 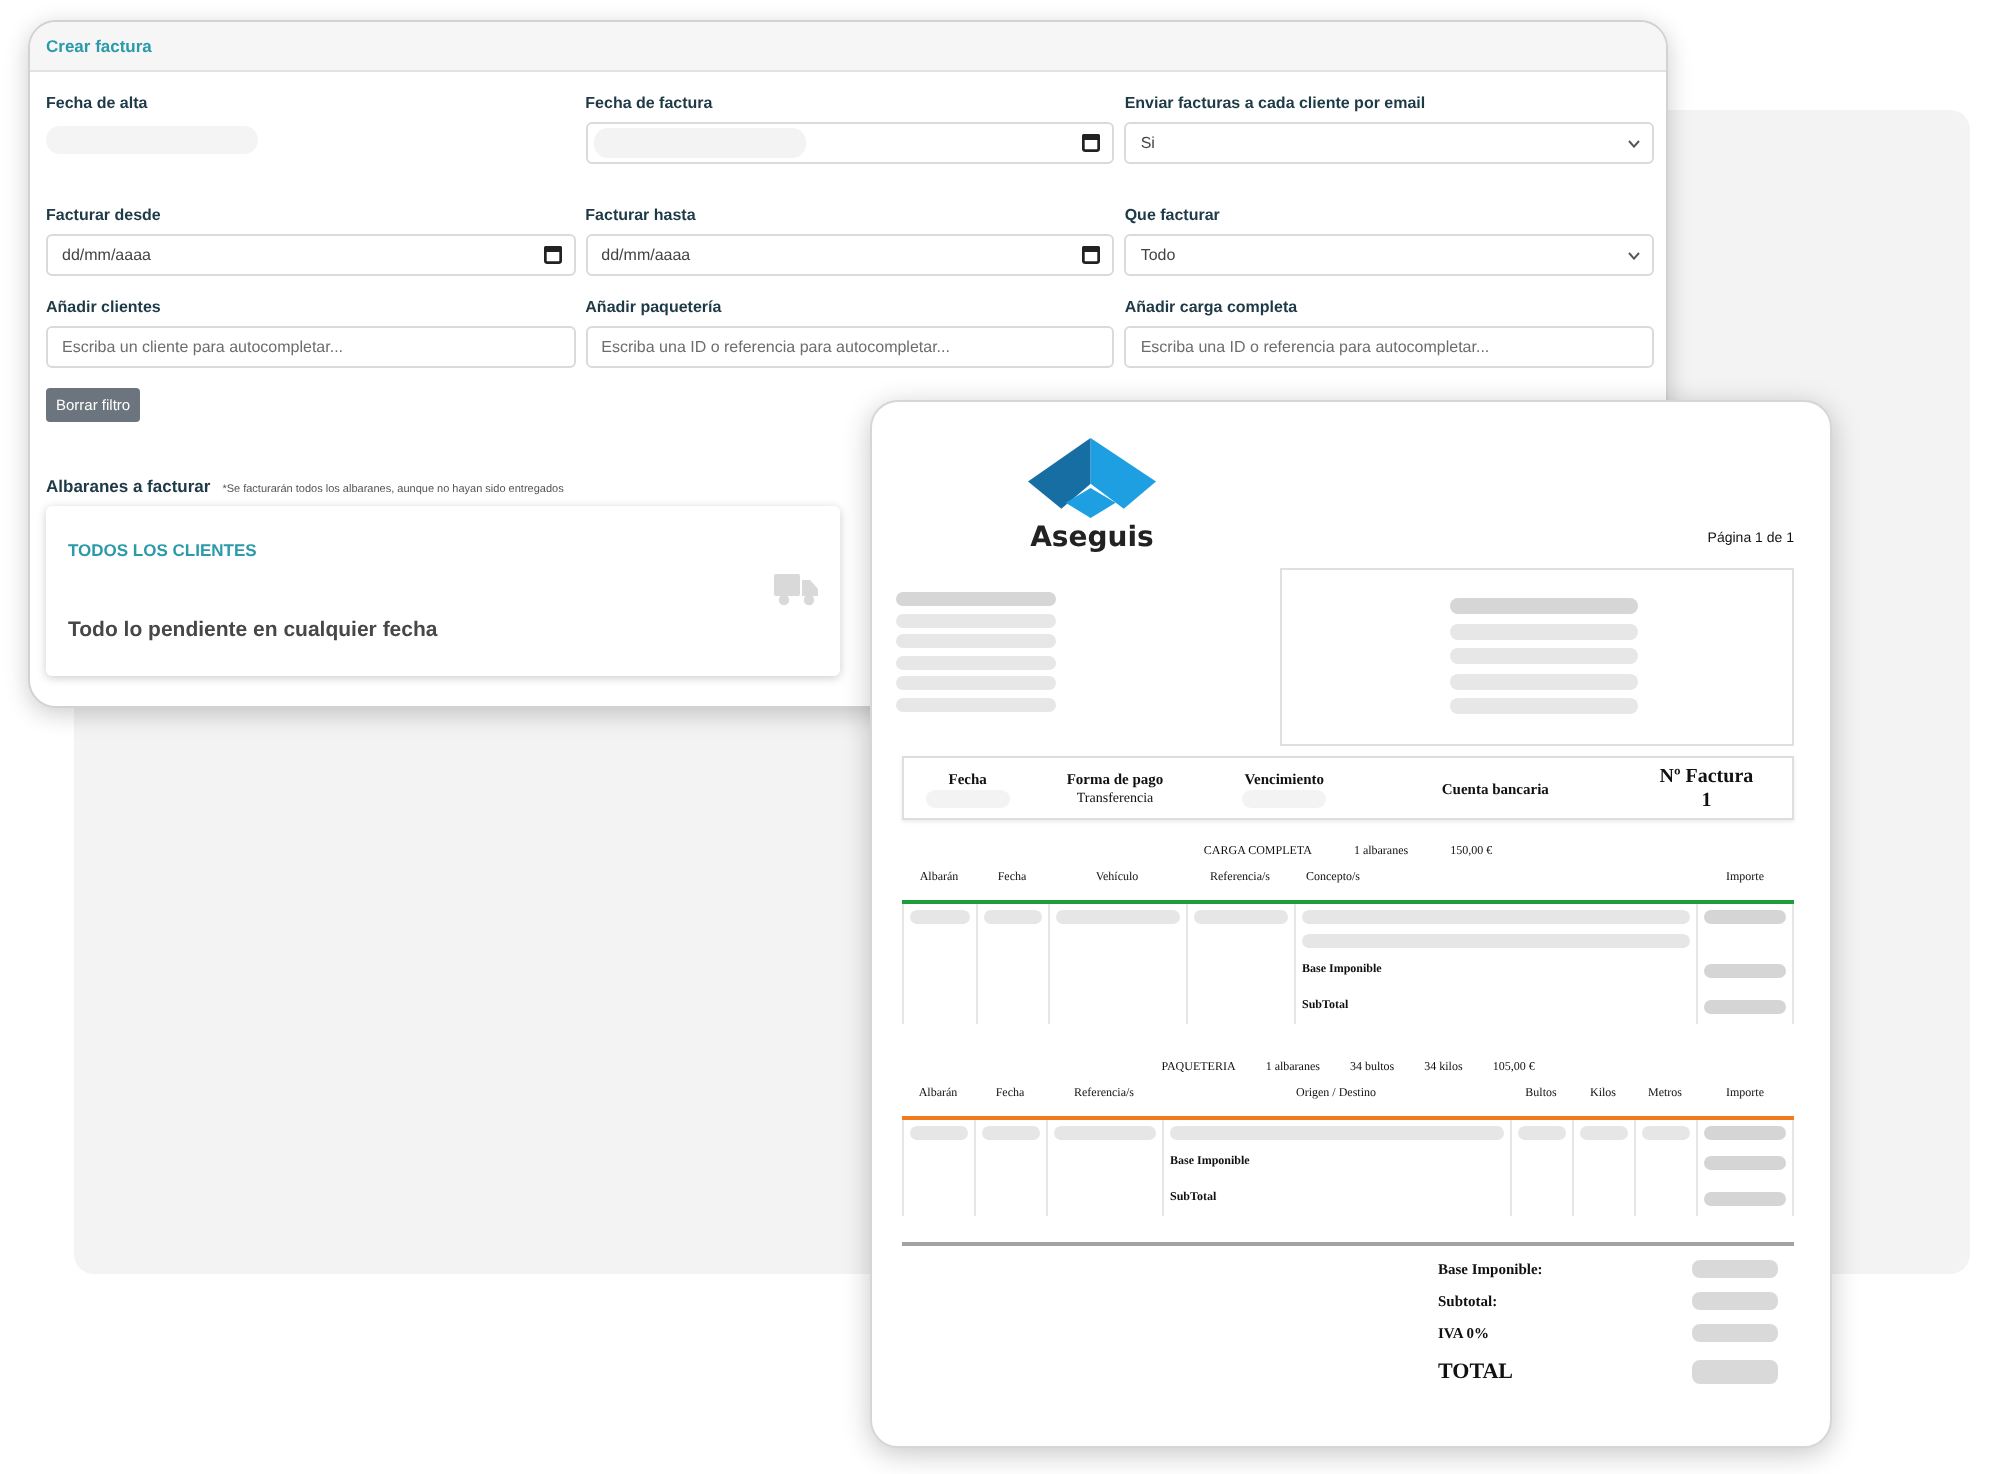 What do you see at coordinates (654, 307) in the screenshot?
I see `field-label: Añadir paquetería` at bounding box center [654, 307].